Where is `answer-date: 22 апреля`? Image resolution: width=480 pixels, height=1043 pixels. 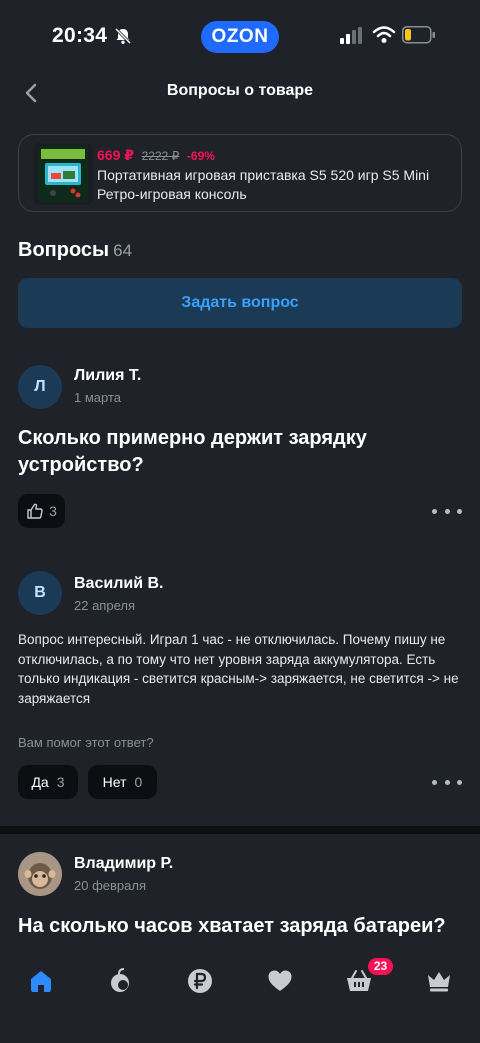 answer-date: 22 апреля is located at coordinates (104, 605).